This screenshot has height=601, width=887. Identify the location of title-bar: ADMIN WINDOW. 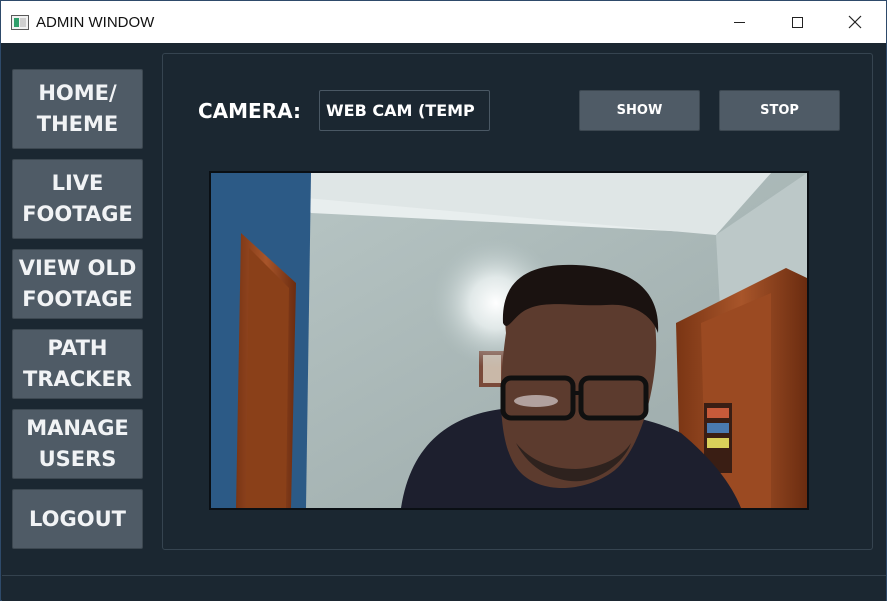
(443, 22).